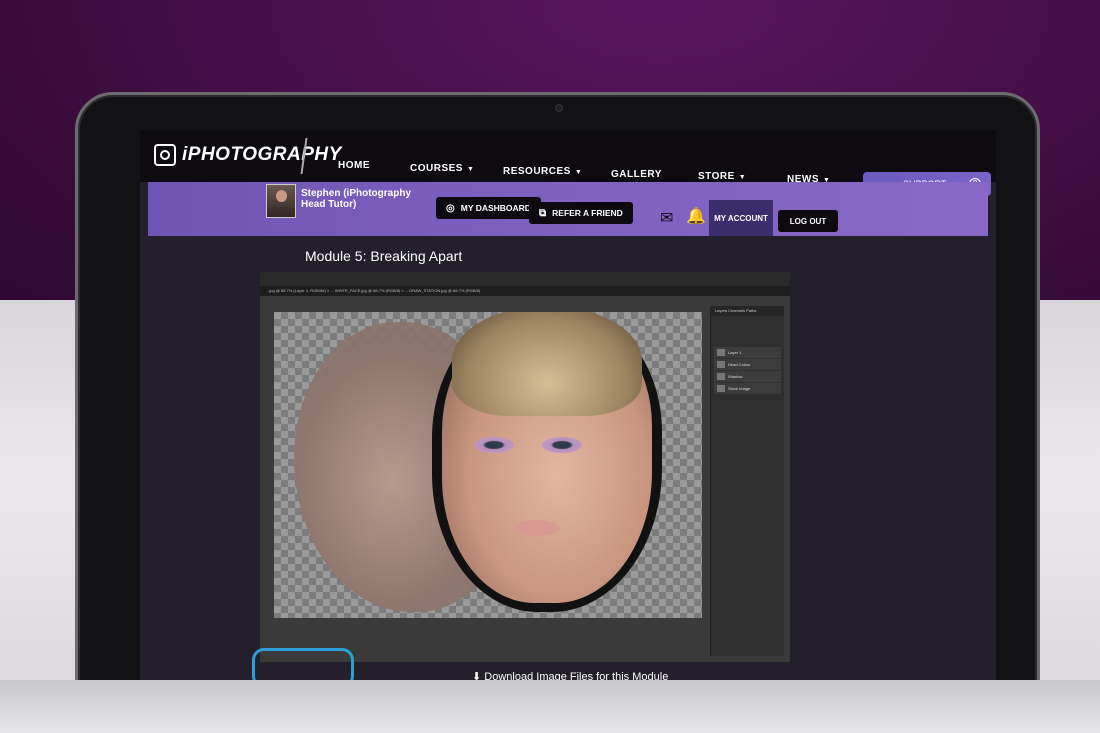 Image resolution: width=1100 pixels, height=733 pixels. I want to click on nav-resources: RESOURCES ▼, so click(542, 171).